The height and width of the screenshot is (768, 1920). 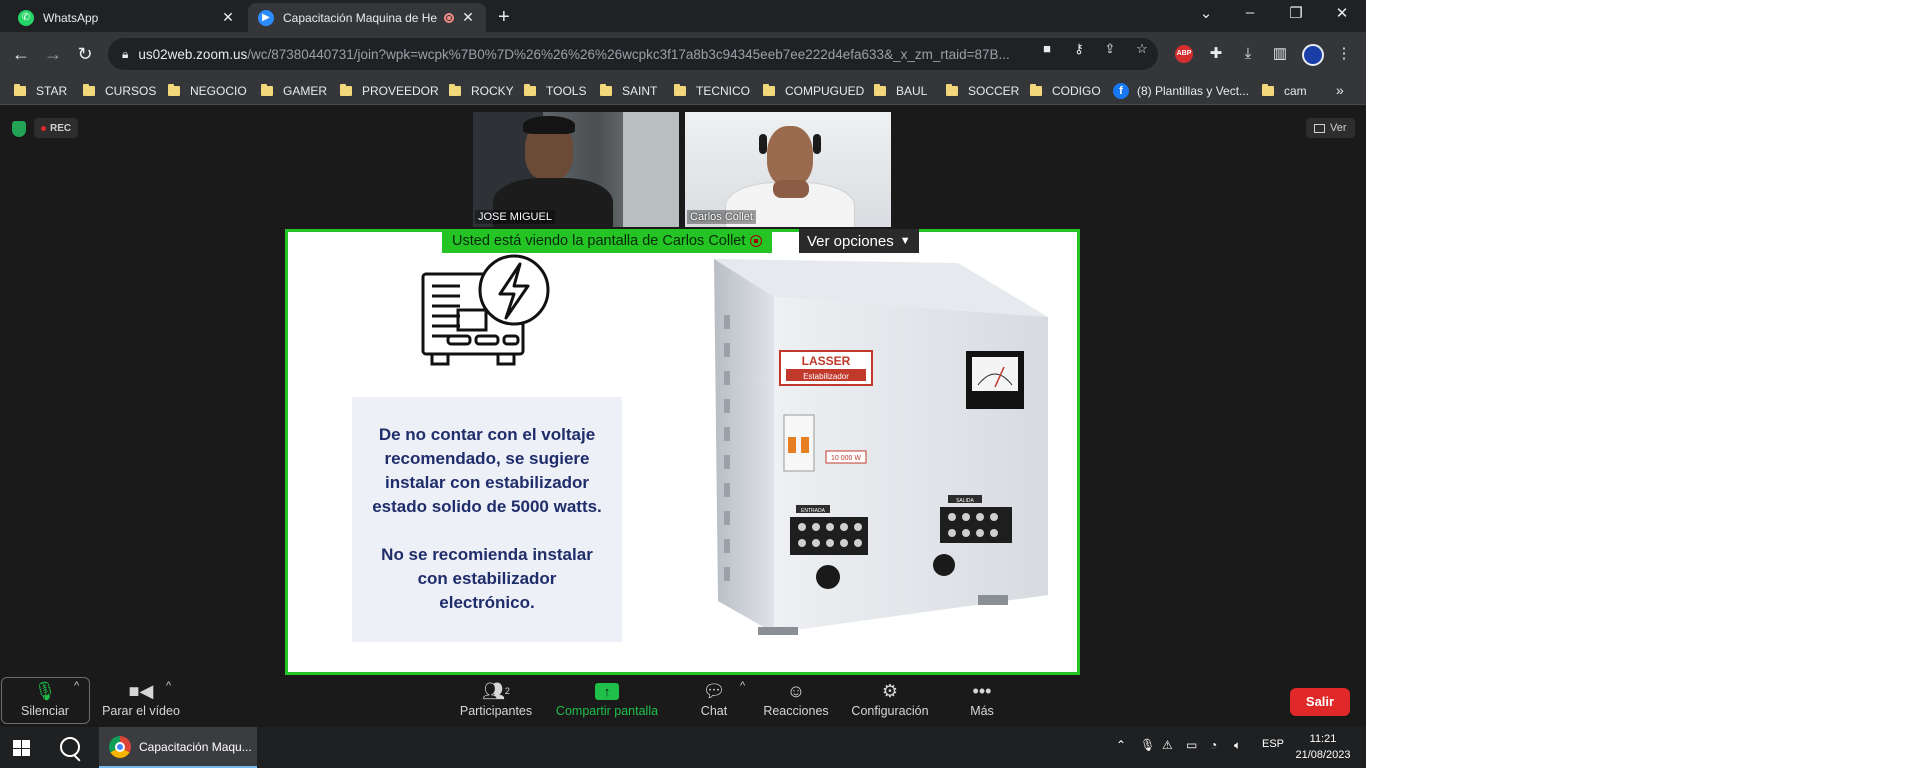 What do you see at coordinates (859, 241) in the screenshot?
I see `view-options-button: Ver opciones ▼` at bounding box center [859, 241].